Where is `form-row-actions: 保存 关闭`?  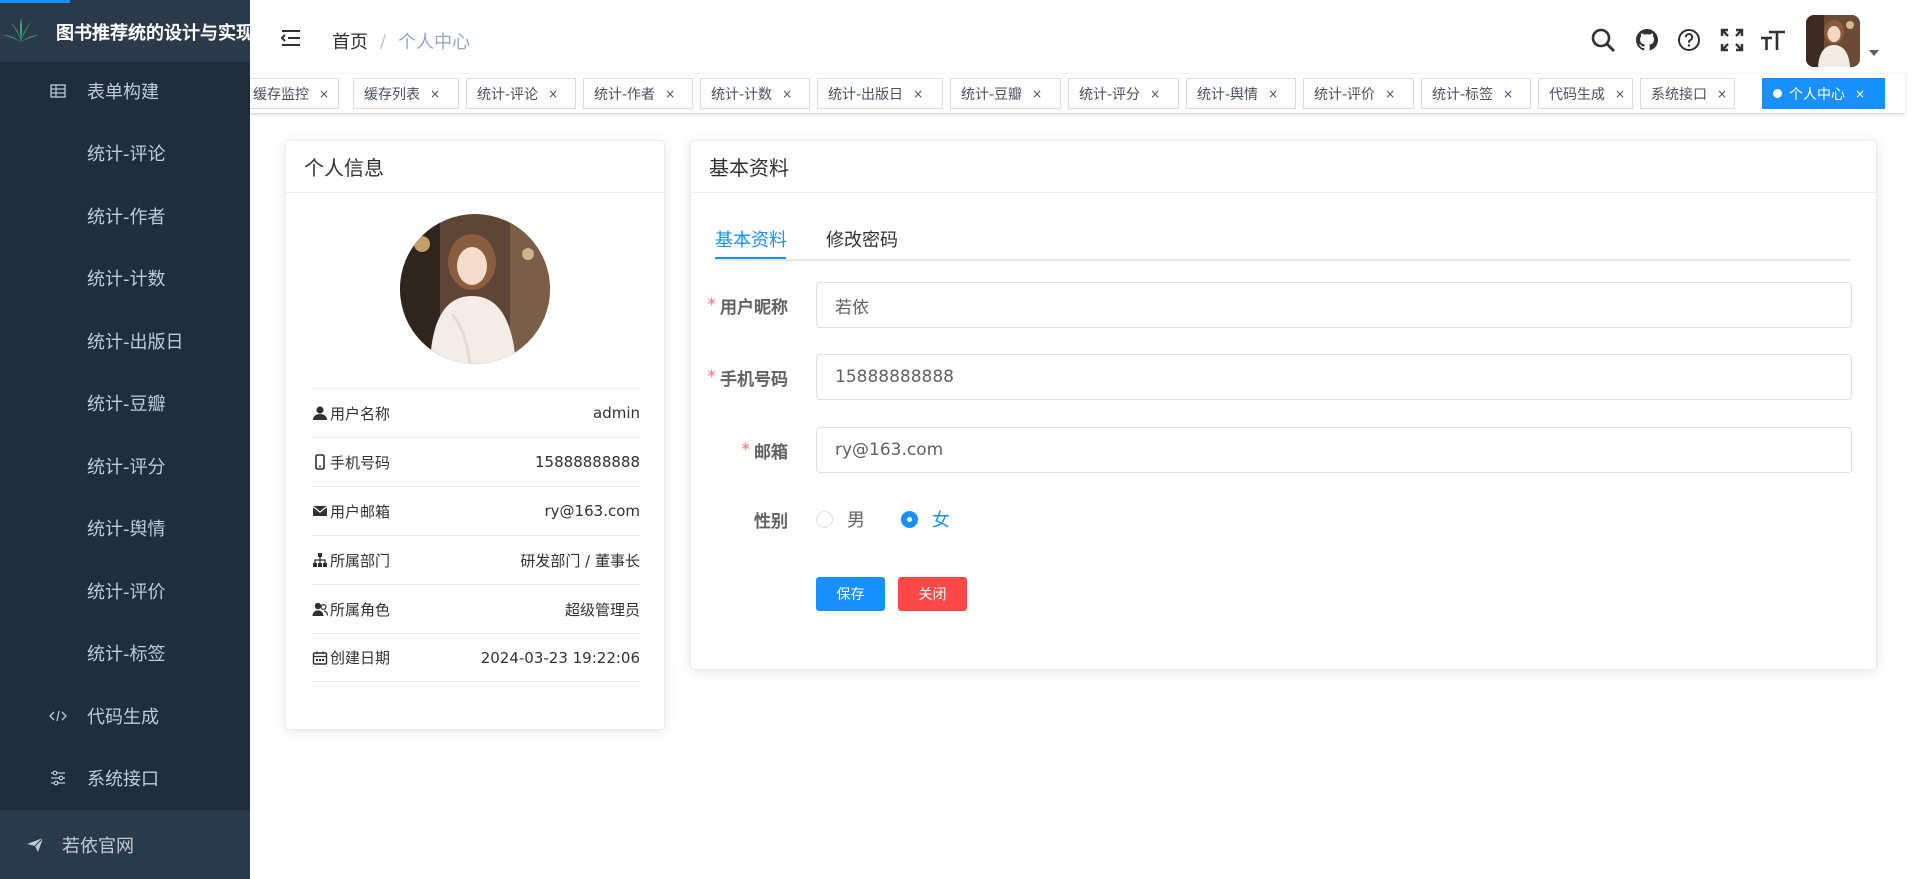 form-row-actions: 保存 关闭 is located at coordinates (1284, 600).